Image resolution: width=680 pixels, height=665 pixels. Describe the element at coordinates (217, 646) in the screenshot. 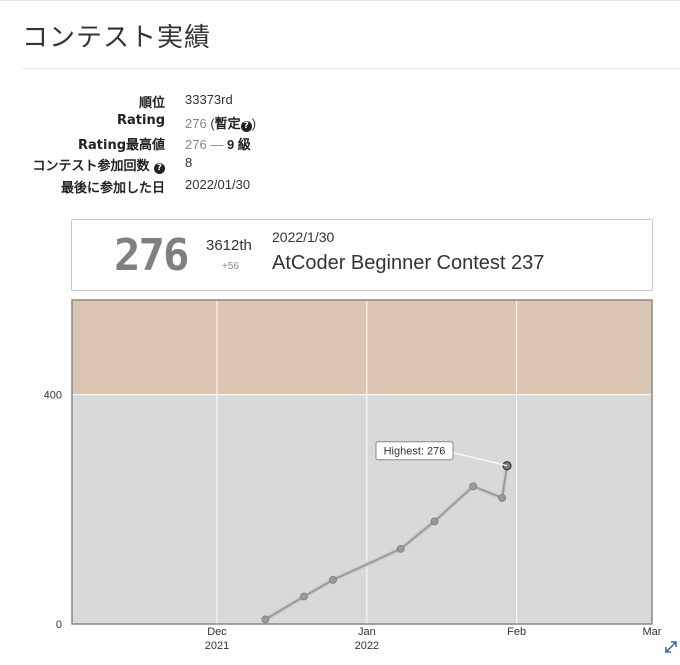

I see `x-tick-sublabel: 2021` at that location.